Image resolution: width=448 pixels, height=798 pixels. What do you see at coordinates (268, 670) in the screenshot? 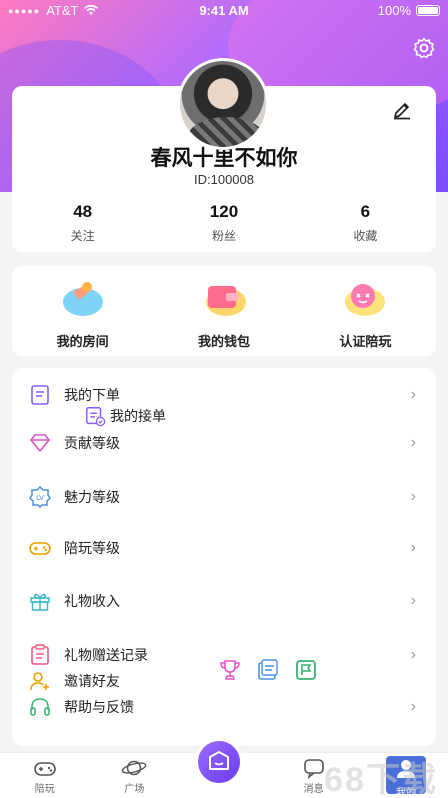
I see `notes-icon` at bounding box center [268, 670].